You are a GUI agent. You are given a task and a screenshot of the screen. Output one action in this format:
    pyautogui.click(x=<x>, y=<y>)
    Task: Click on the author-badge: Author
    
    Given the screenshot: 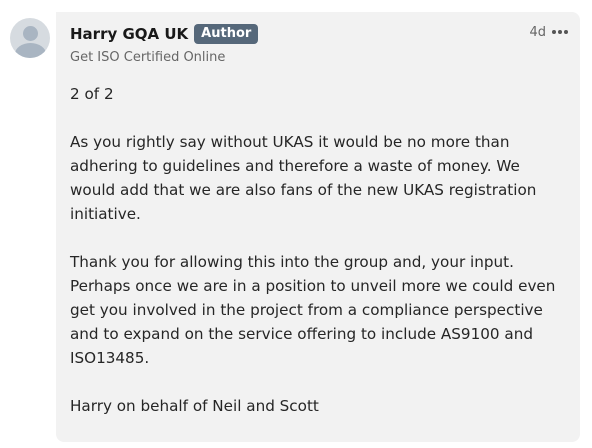 What is the action you would take?
    pyautogui.click(x=226, y=34)
    